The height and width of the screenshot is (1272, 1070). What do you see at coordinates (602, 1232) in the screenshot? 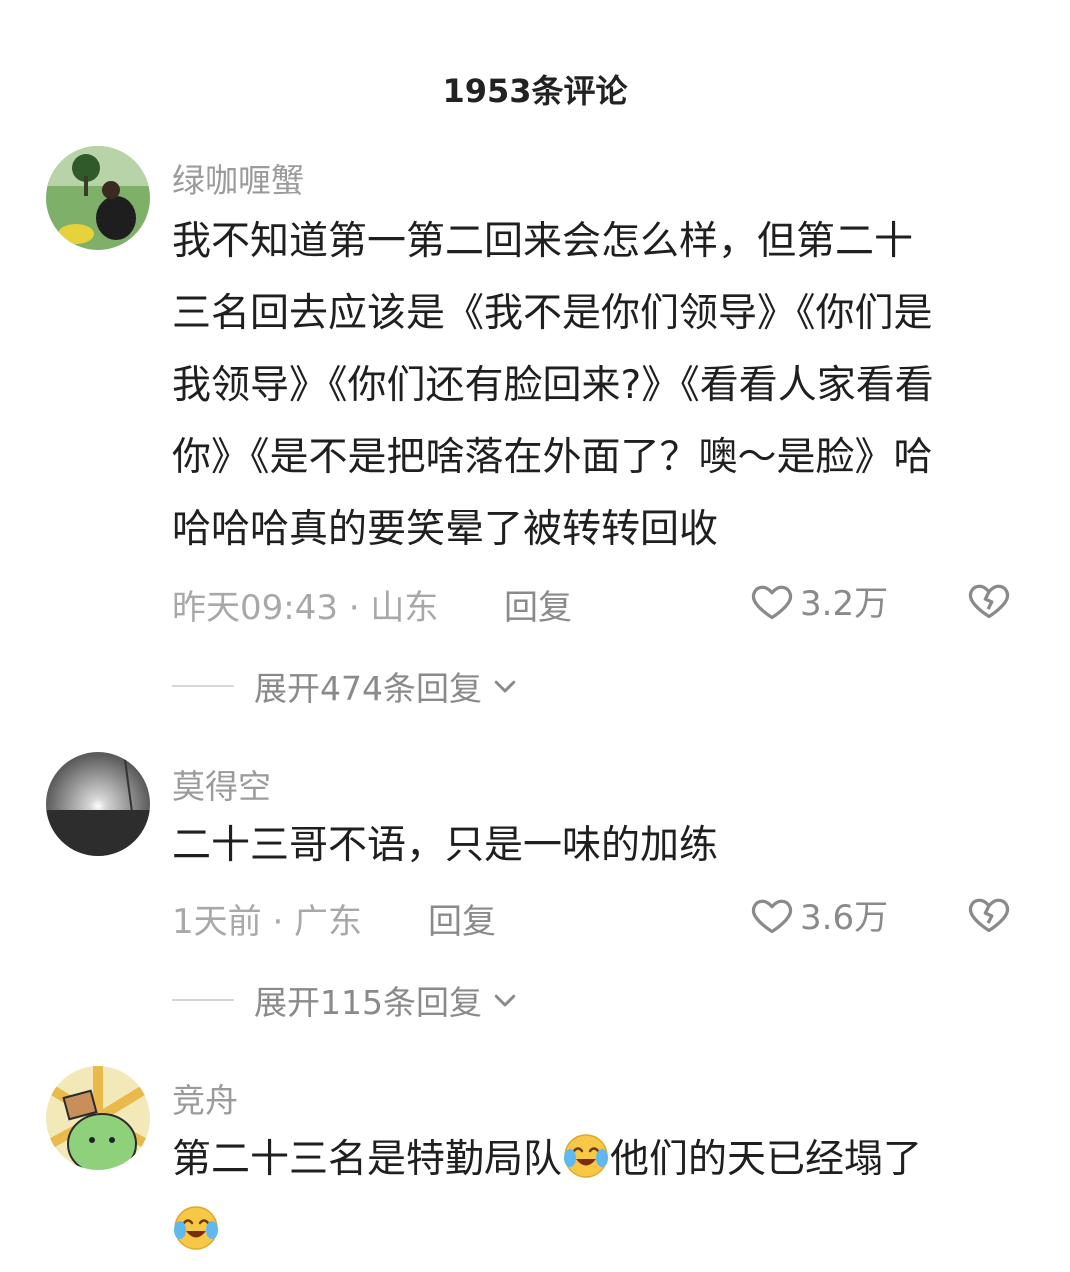
I see `comment-line` at bounding box center [602, 1232].